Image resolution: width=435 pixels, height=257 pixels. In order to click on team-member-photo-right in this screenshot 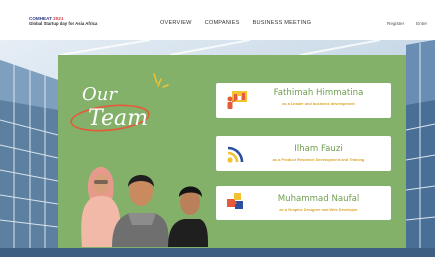, I will do `click(188, 216)`.